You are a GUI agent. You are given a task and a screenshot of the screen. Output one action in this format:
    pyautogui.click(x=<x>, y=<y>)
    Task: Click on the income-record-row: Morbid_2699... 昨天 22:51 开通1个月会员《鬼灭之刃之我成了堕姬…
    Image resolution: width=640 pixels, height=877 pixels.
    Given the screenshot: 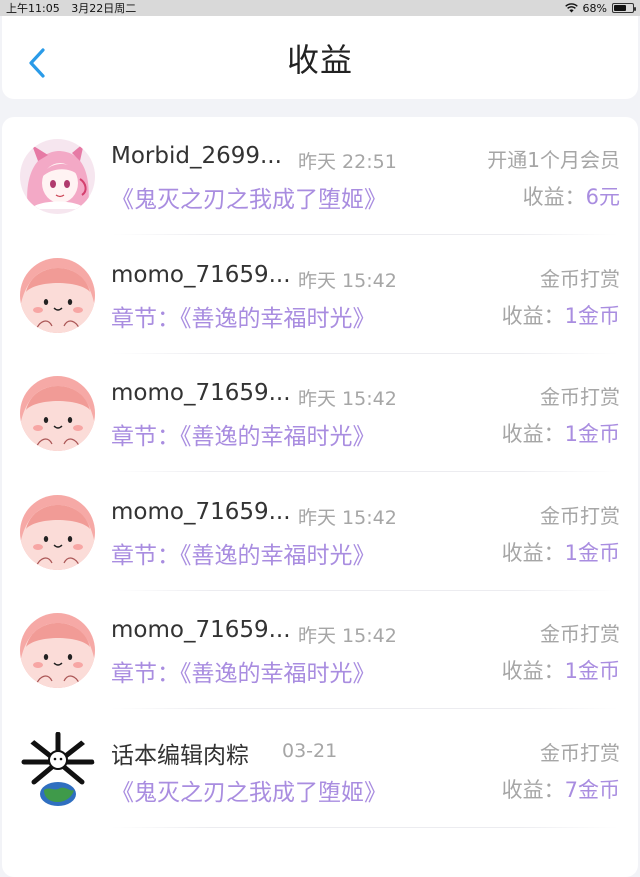 What is the action you would take?
    pyautogui.click(x=320, y=176)
    